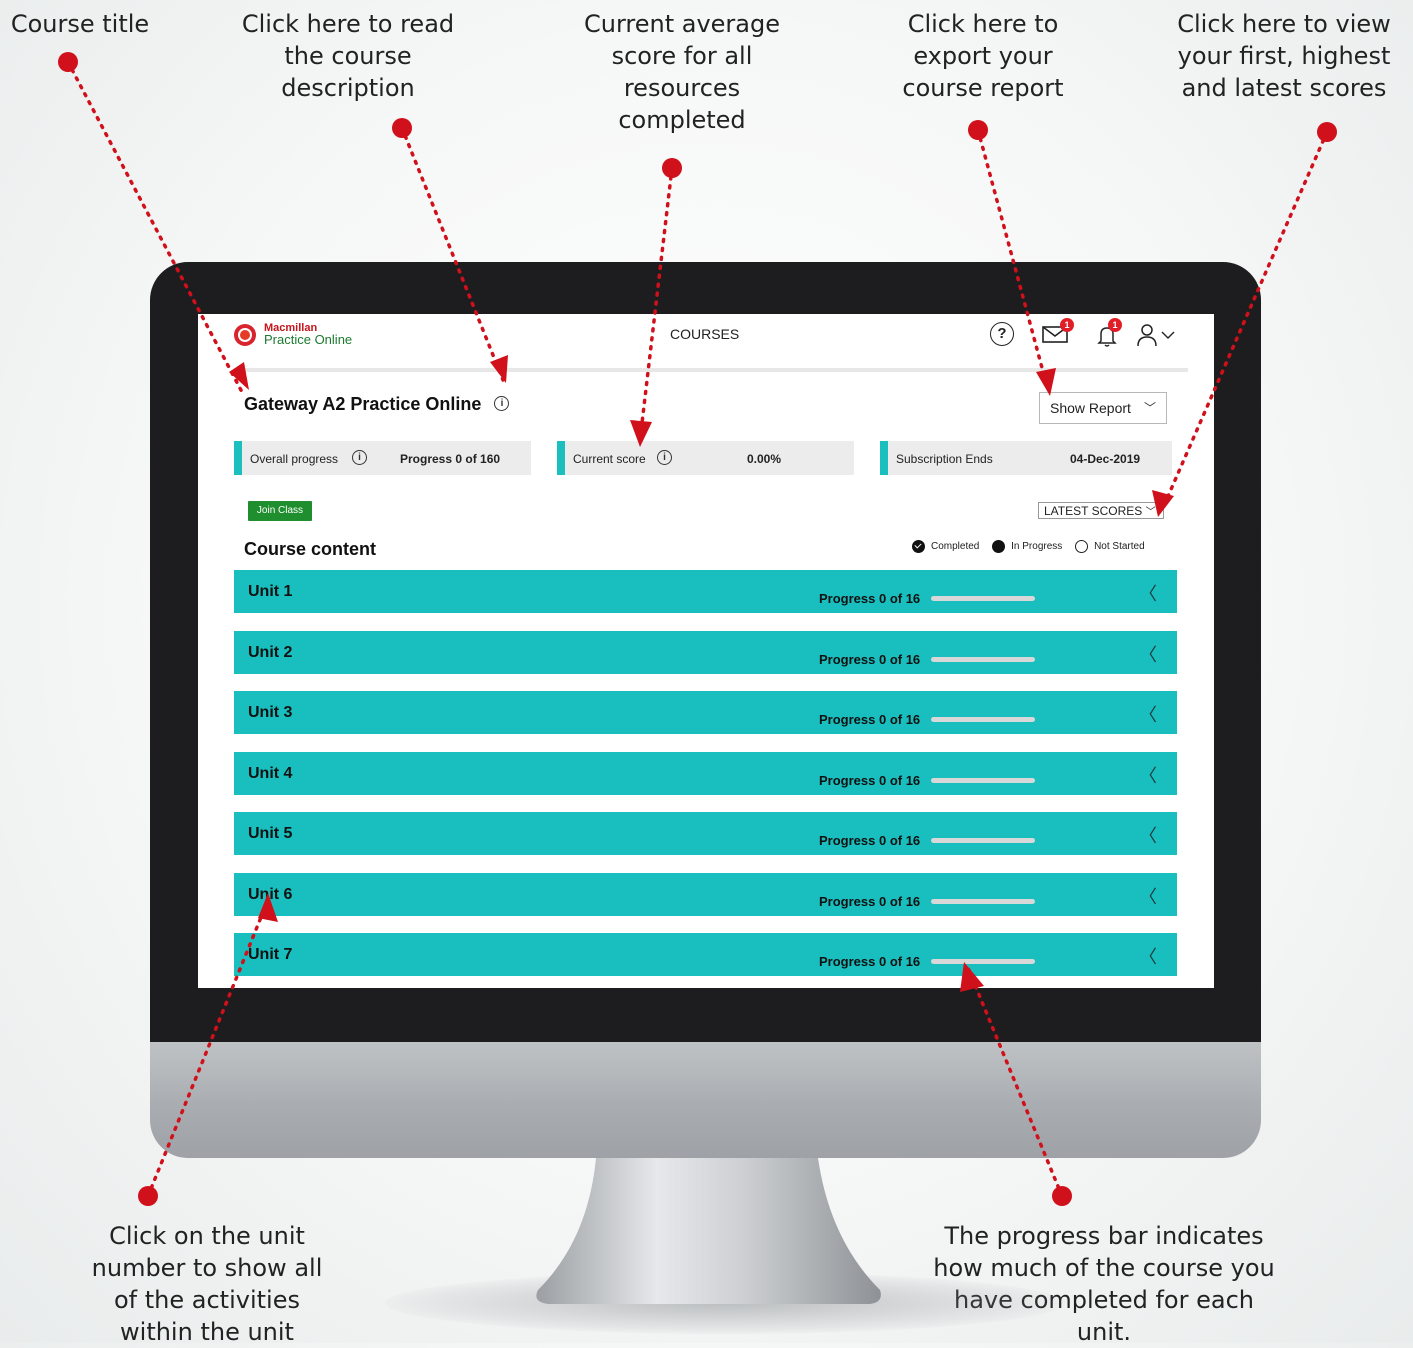 Image resolution: width=1413 pixels, height=1348 pixels. What do you see at coordinates (359, 457) in the screenshot?
I see `overall-progress-info-icon: i` at bounding box center [359, 457].